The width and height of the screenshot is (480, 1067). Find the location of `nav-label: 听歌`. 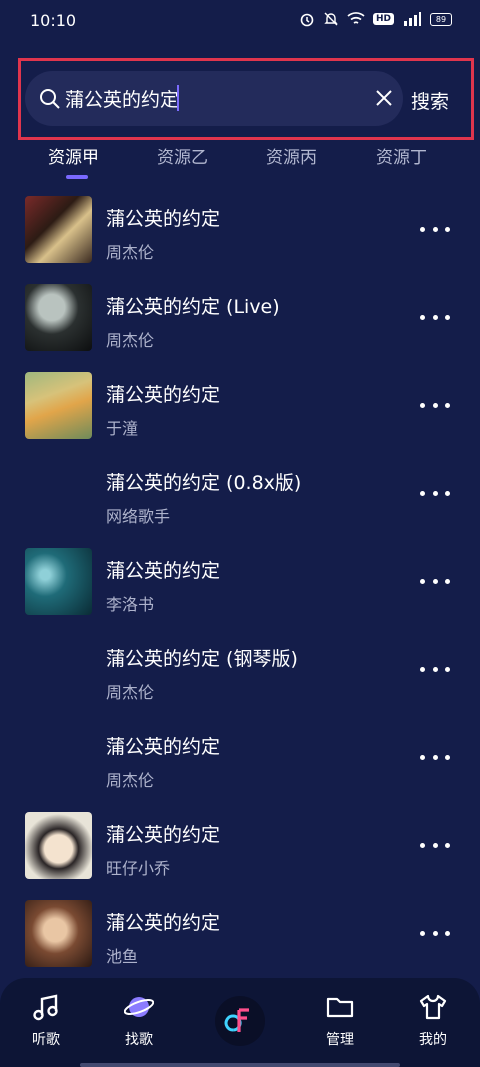

nav-label: 听歌 is located at coordinates (46, 1040).